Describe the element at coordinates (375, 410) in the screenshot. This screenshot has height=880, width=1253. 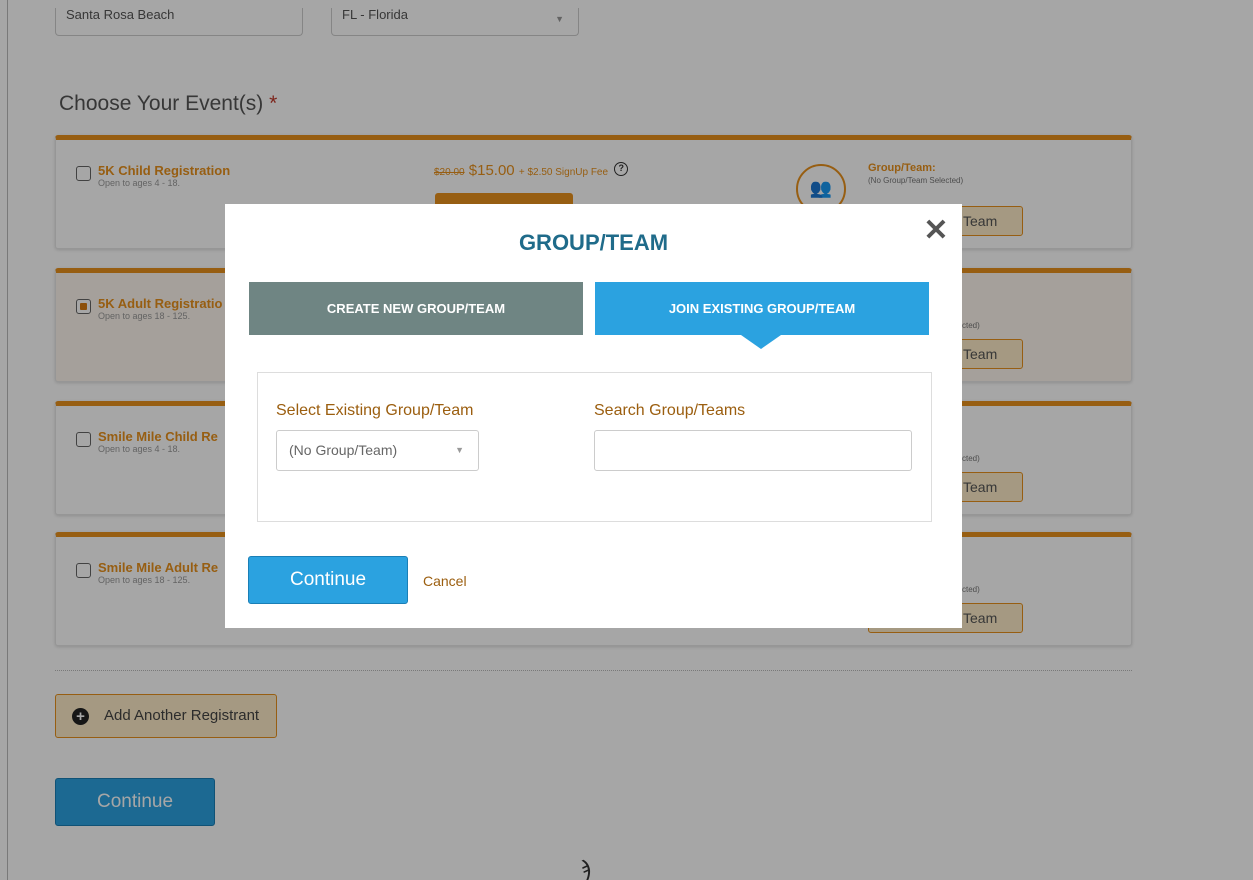
I see `select-group-label: Select Existing Group/Team` at that location.